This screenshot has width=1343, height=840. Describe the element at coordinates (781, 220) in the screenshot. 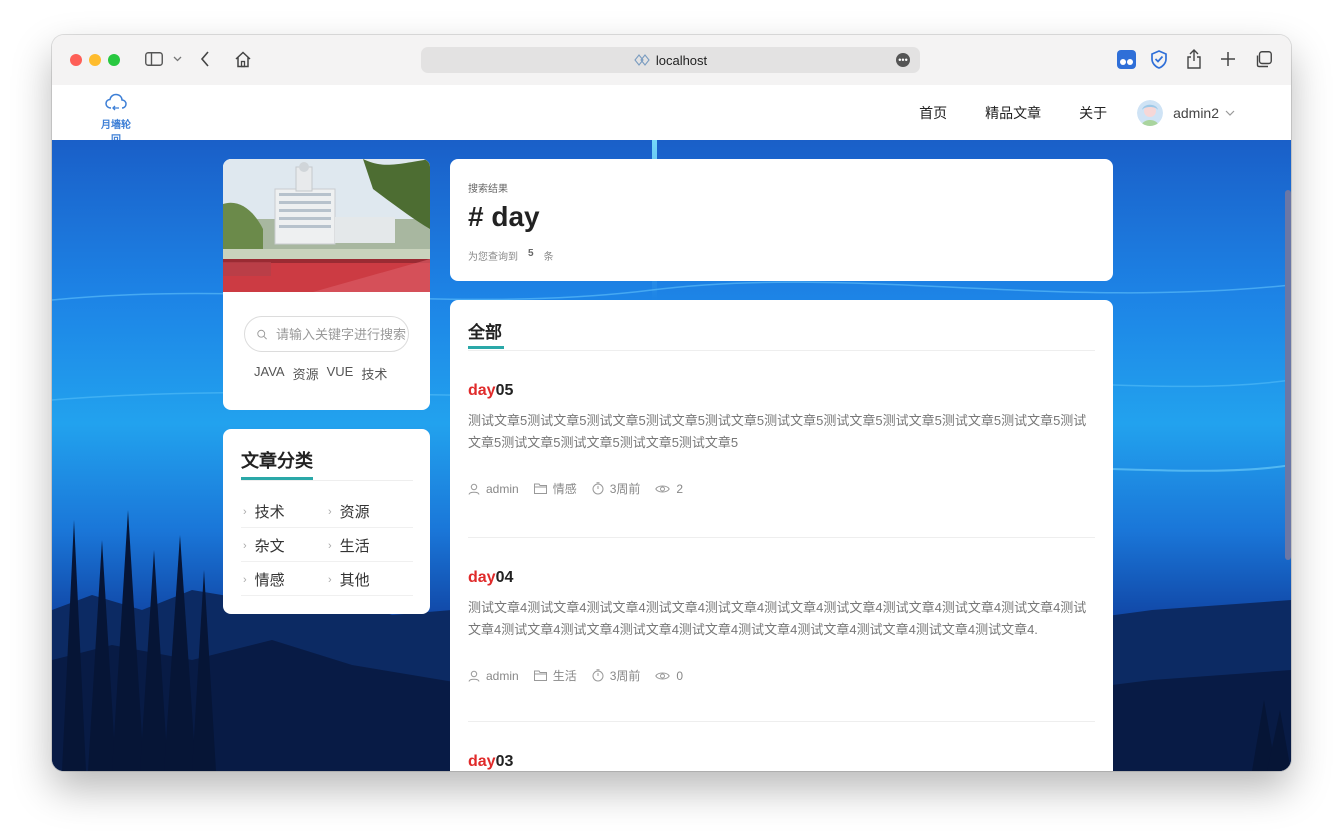

I see `search-result-header: 搜索结果 # day 为您查询到 5 条` at that location.